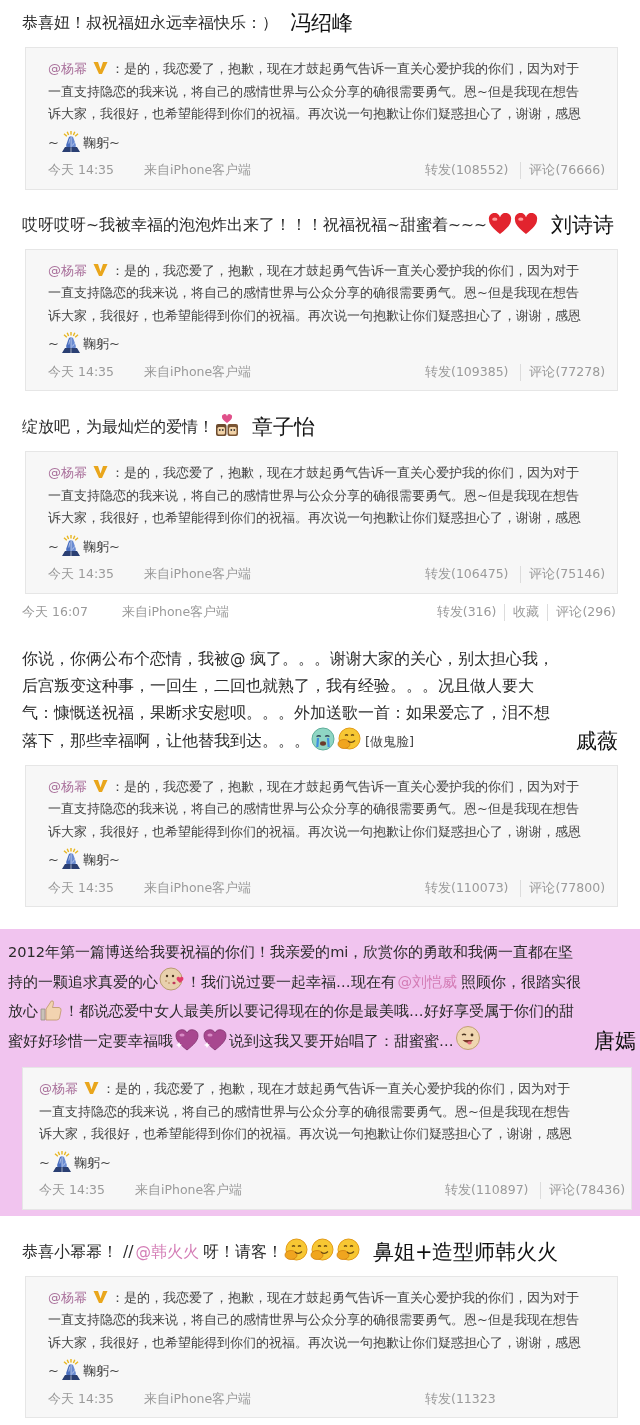 This screenshot has height=1425, width=640. I want to click on action-link: 转发(110073), so click(467, 888).